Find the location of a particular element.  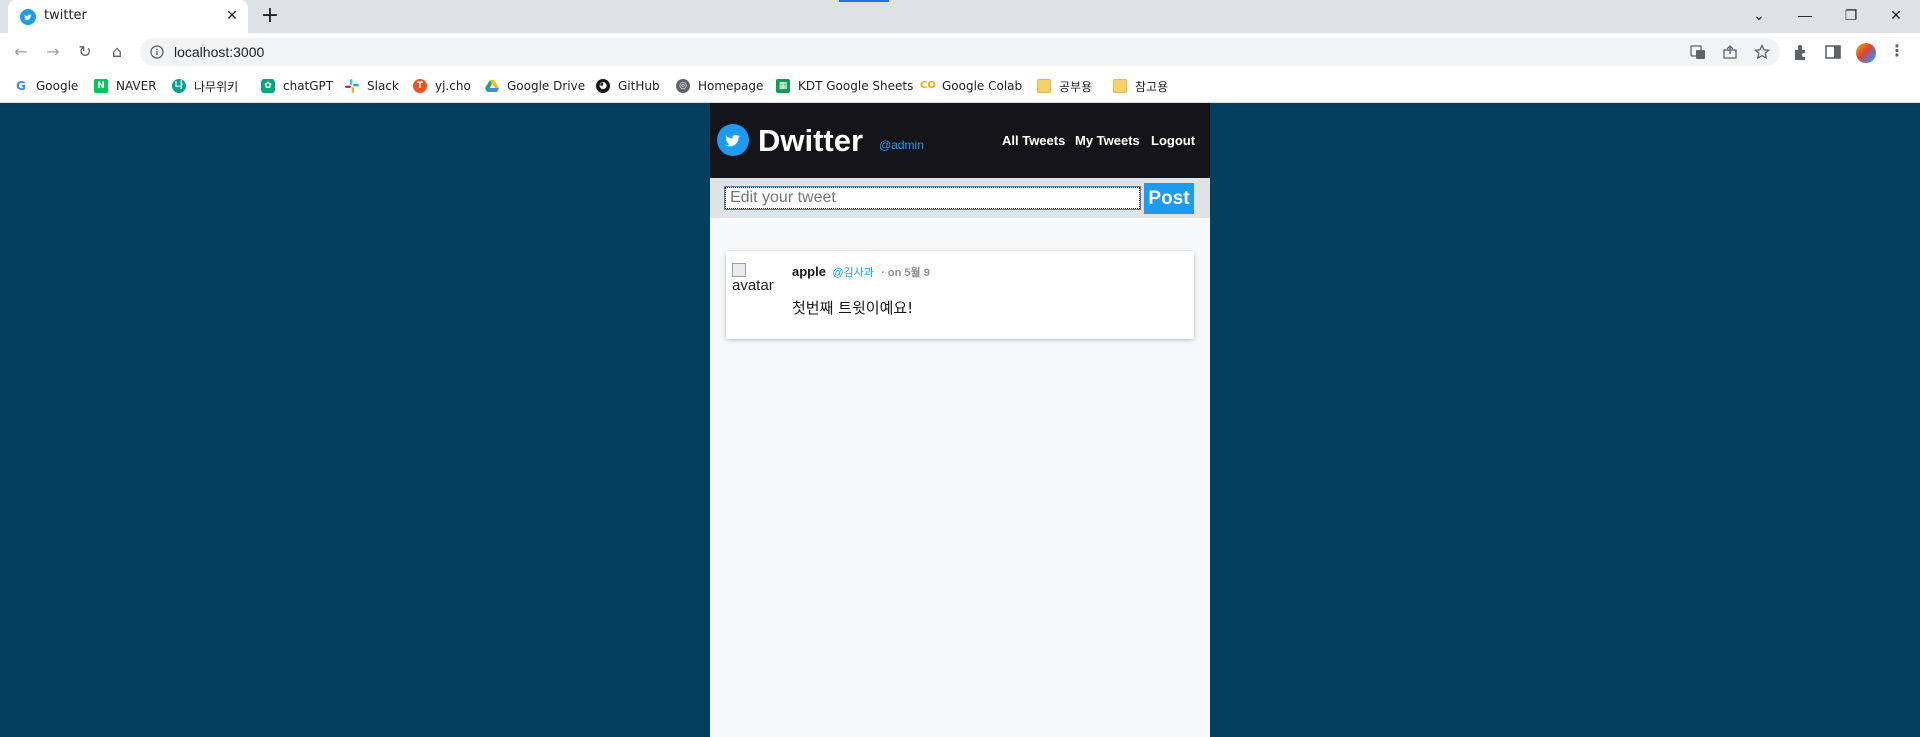

tweet-author-handle: @김사과 is located at coordinates (853, 273).